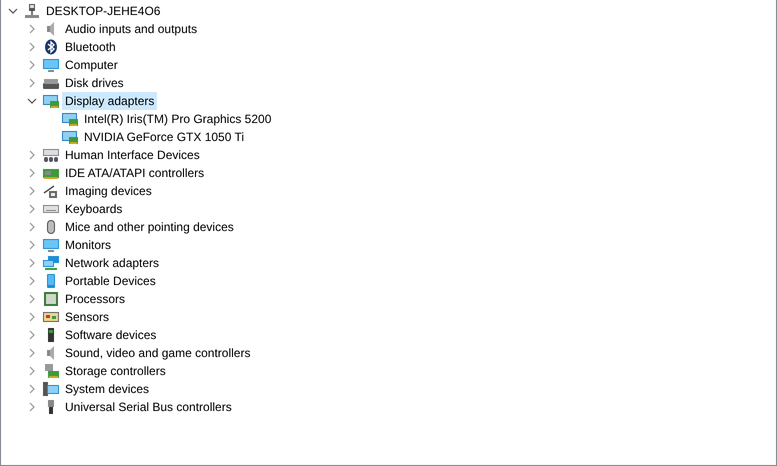  What do you see at coordinates (88, 245) in the screenshot?
I see `tree-item: Monitors` at bounding box center [88, 245].